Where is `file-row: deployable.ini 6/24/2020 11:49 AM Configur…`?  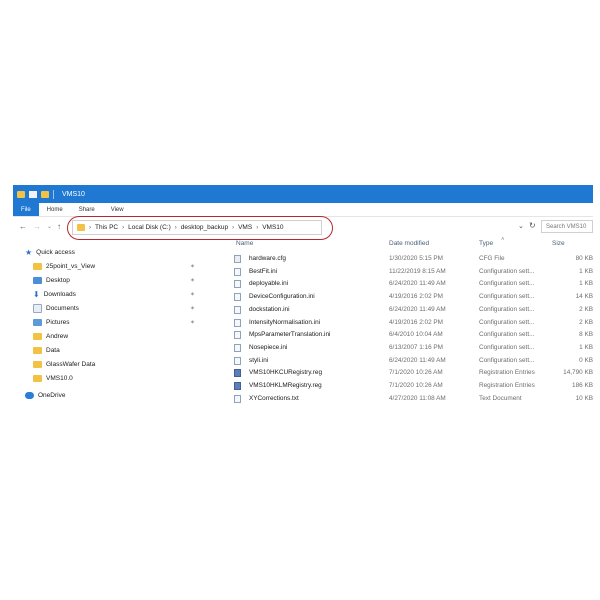
file-row: deployable.ini 6/24/2020 11:49 AM Configur… is located at coordinates (405, 284).